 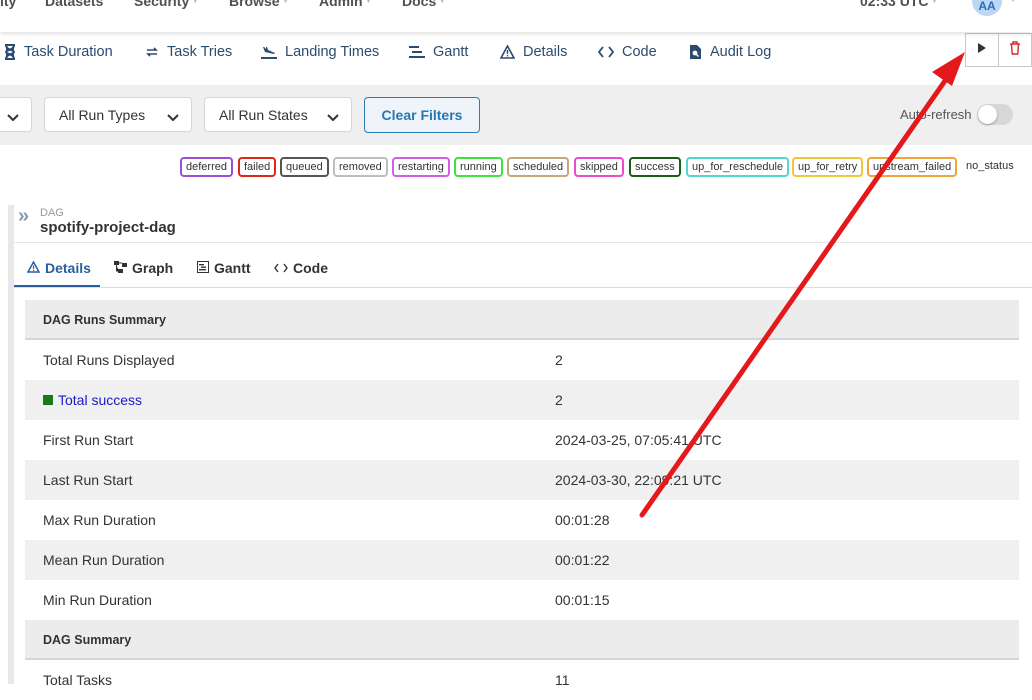 I want to click on legend-removed: removed, so click(x=360, y=167).